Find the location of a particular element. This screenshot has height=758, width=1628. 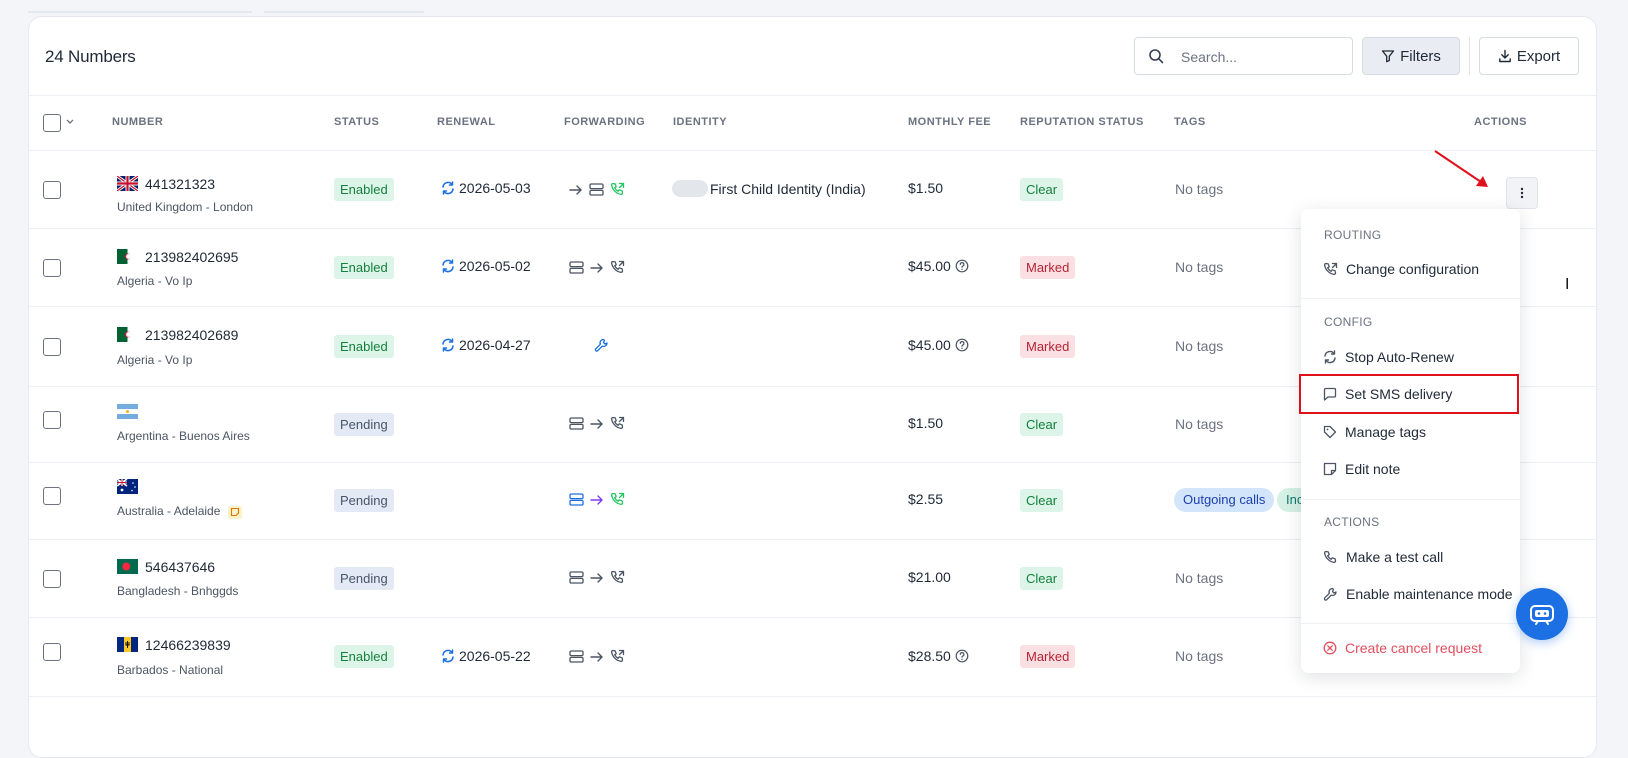

monthly-fee: $21.00 is located at coordinates (929, 577).